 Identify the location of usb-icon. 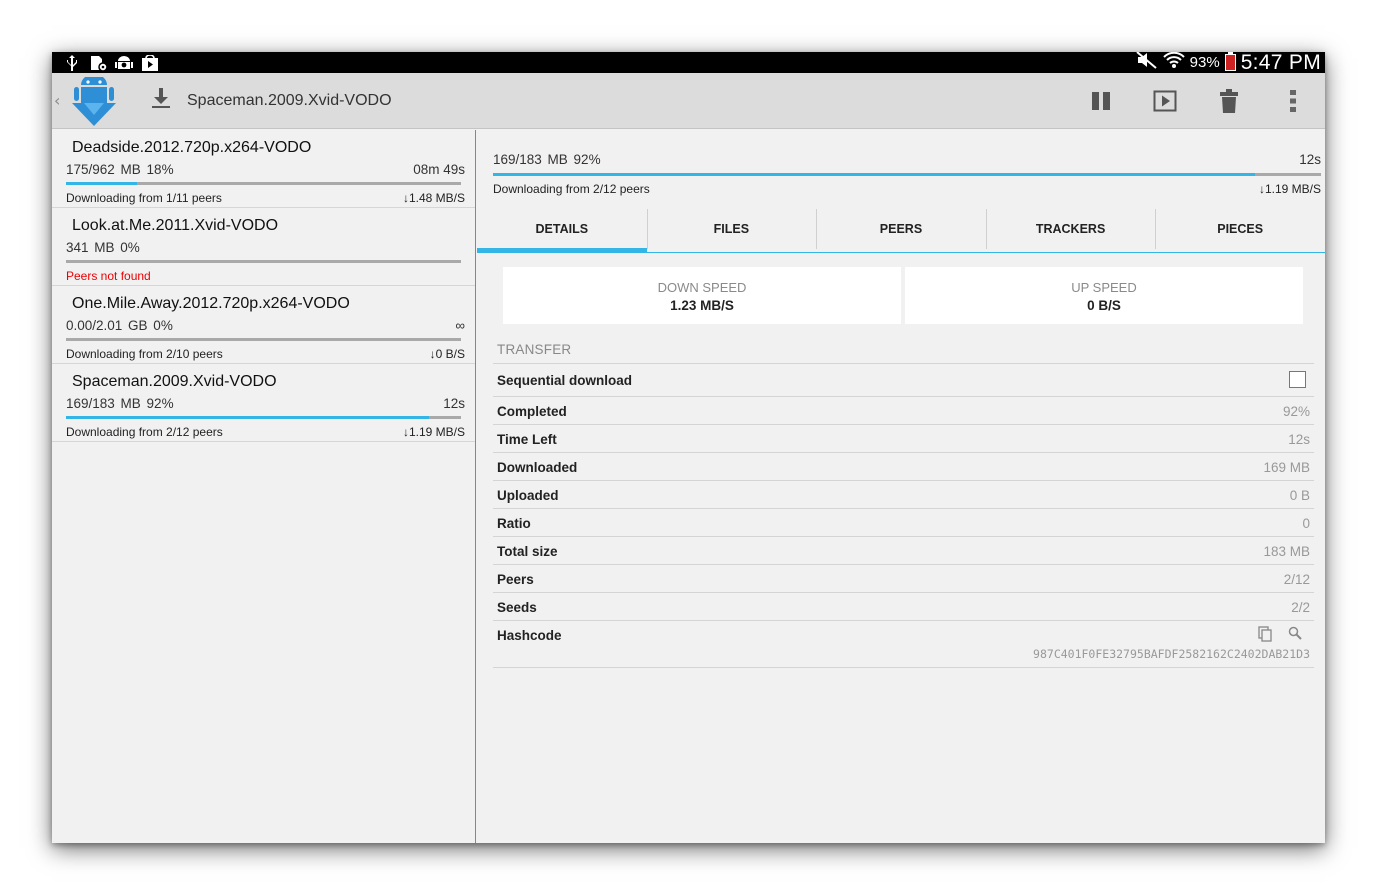
(72, 62).